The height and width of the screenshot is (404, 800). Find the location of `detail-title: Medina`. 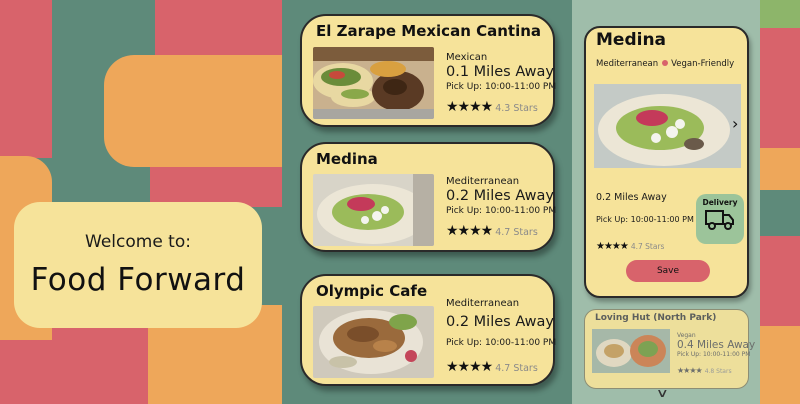

detail-title: Medina is located at coordinates (631, 40).